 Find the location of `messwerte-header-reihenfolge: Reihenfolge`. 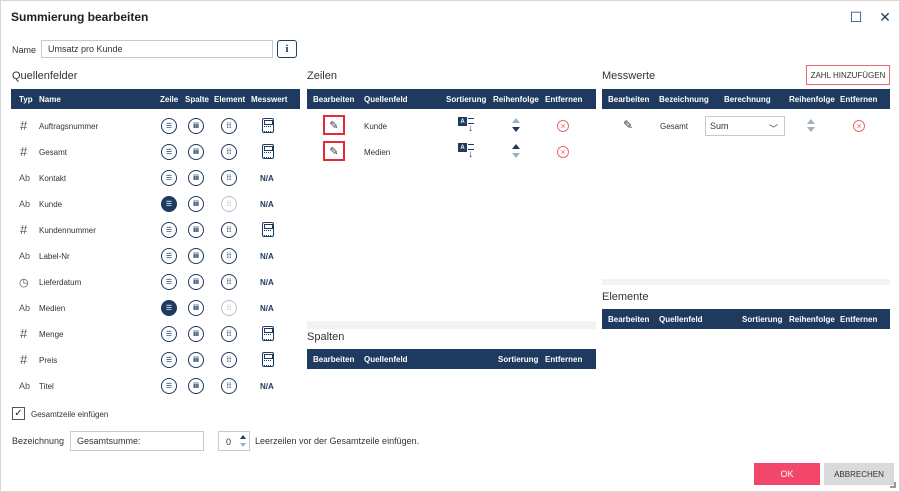

messwerte-header-reihenfolge: Reihenfolge is located at coordinates (812, 99).